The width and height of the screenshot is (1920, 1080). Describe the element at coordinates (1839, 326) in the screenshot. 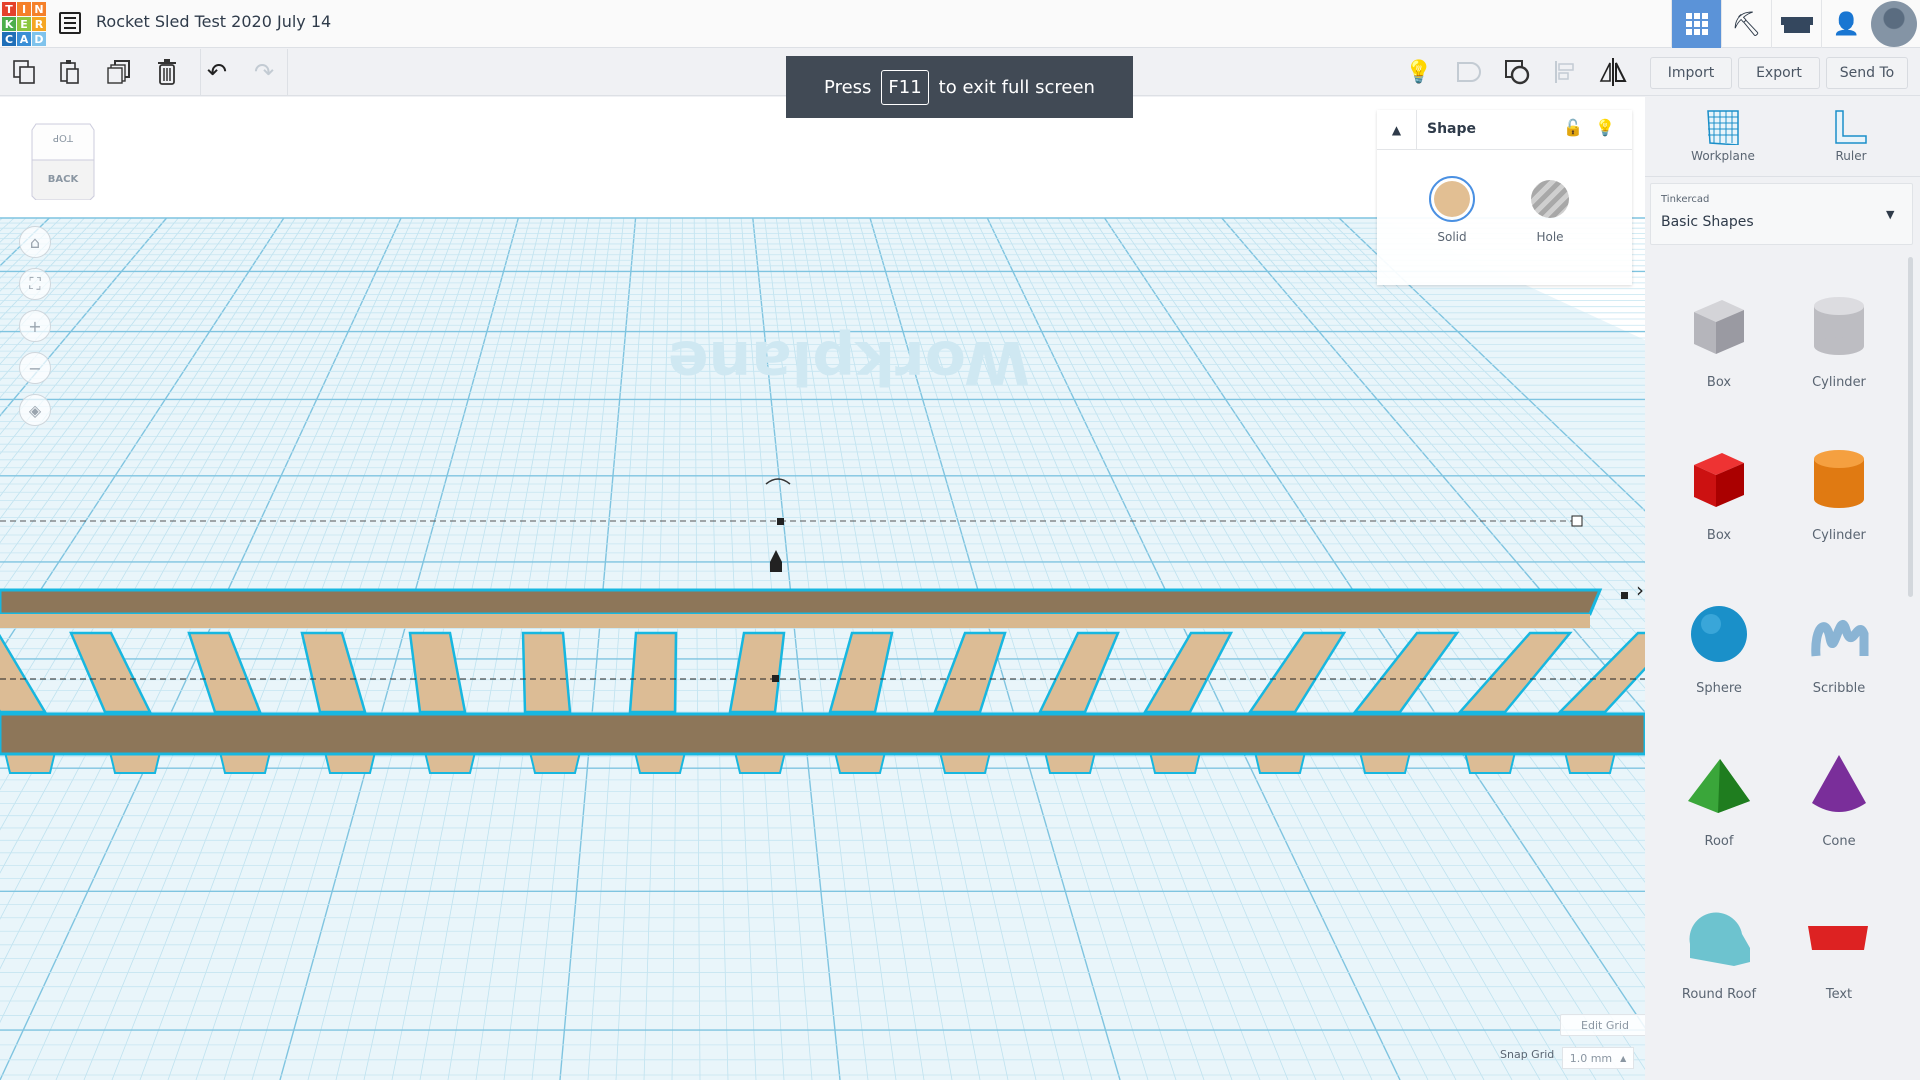

I see `cyl-hole-icon` at that location.